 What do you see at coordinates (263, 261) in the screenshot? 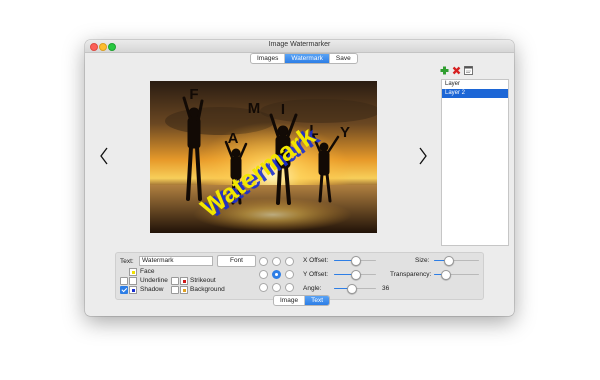
I see `anchor-top-left-radio` at bounding box center [263, 261].